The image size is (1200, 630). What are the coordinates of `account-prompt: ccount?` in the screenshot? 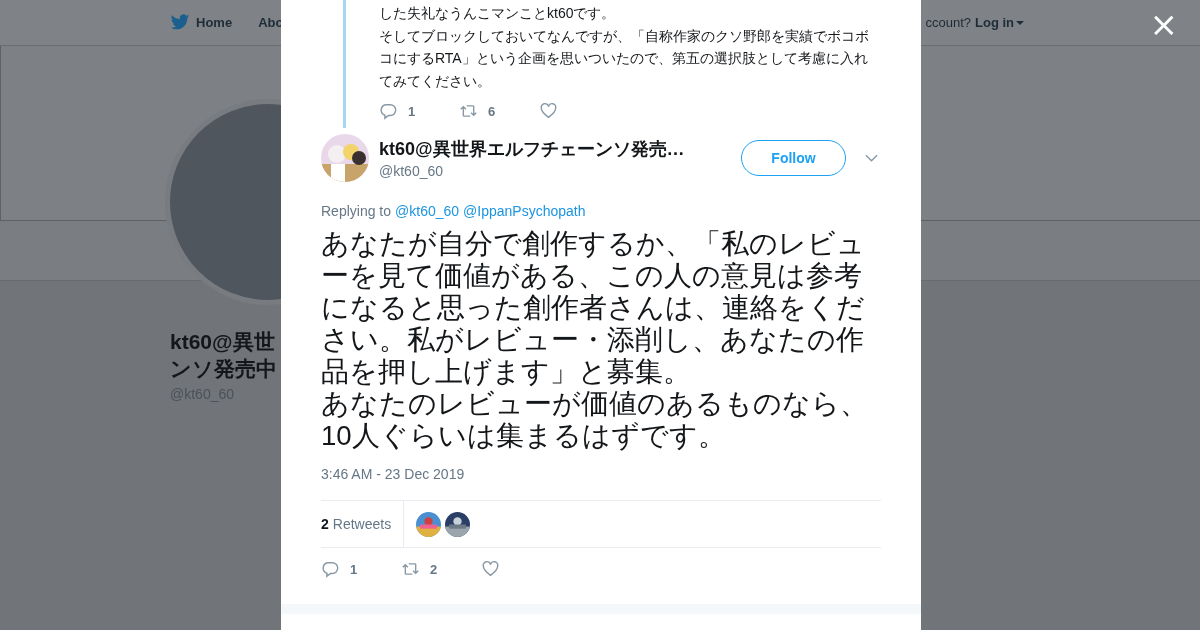 It's located at (948, 22).